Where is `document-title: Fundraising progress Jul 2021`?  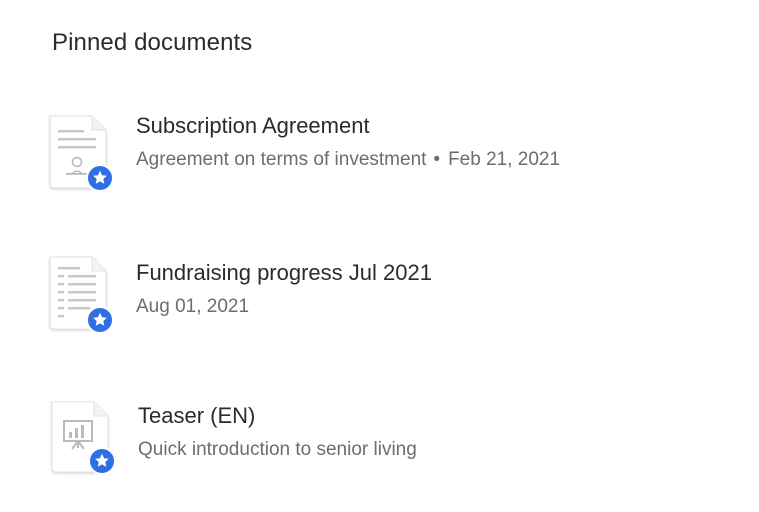
document-title: Fundraising progress Jul 2021 is located at coordinates (284, 272).